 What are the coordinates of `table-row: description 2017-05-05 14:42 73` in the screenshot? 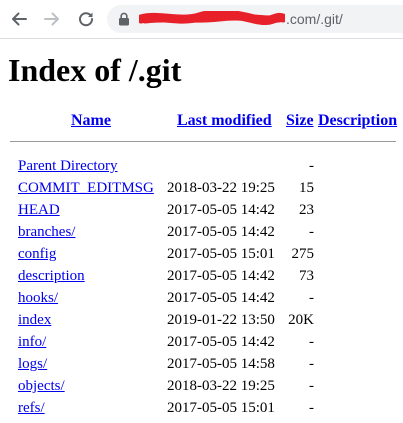 It's located at (201, 276).